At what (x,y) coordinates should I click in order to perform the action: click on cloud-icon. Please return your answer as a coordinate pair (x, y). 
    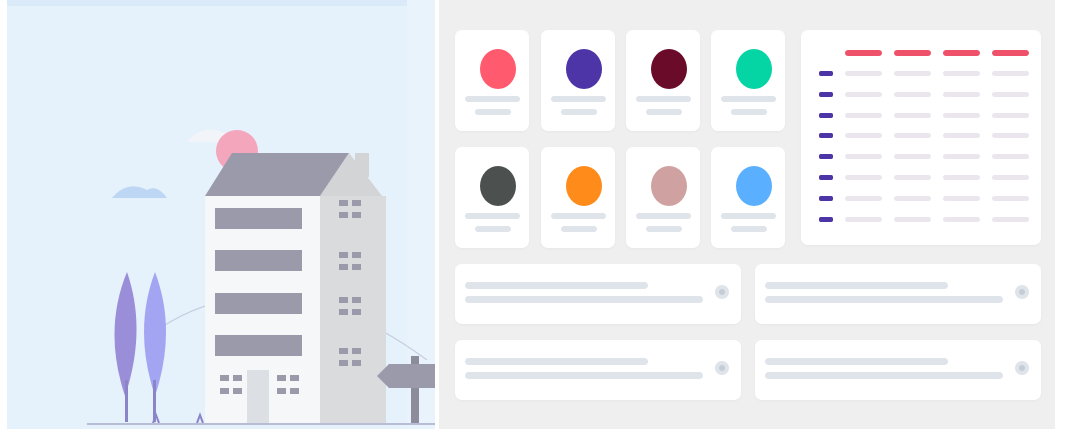
    Looking at the image, I should click on (139, 192).